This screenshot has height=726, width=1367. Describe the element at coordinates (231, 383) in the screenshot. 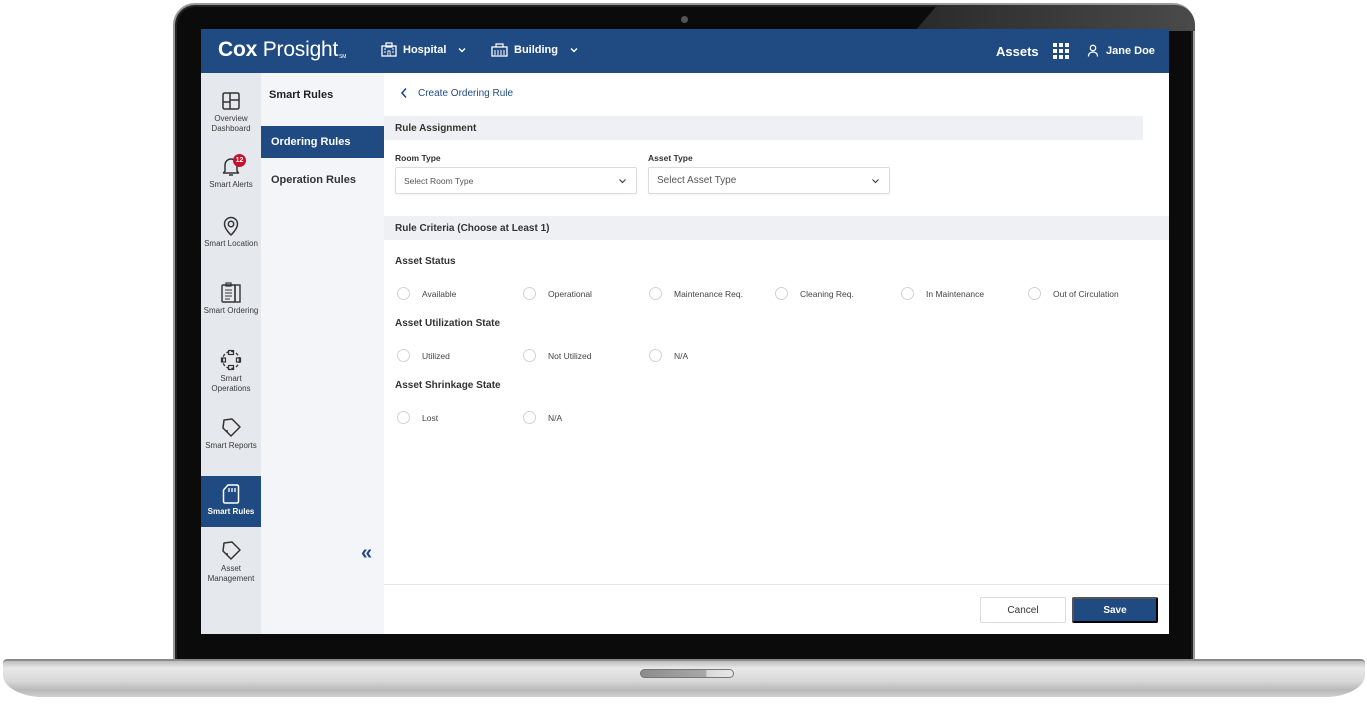

I see `rail-label: Smart Operations` at that location.